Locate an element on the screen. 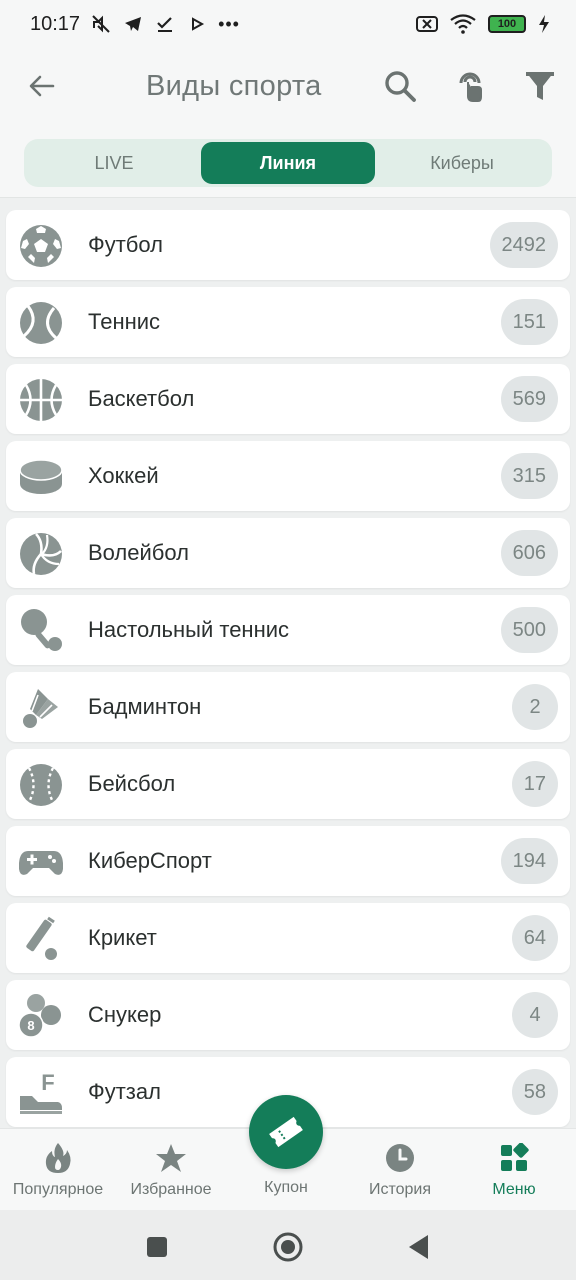 The image size is (576, 1280). snooker-icon: 8 is located at coordinates (41, 1016).